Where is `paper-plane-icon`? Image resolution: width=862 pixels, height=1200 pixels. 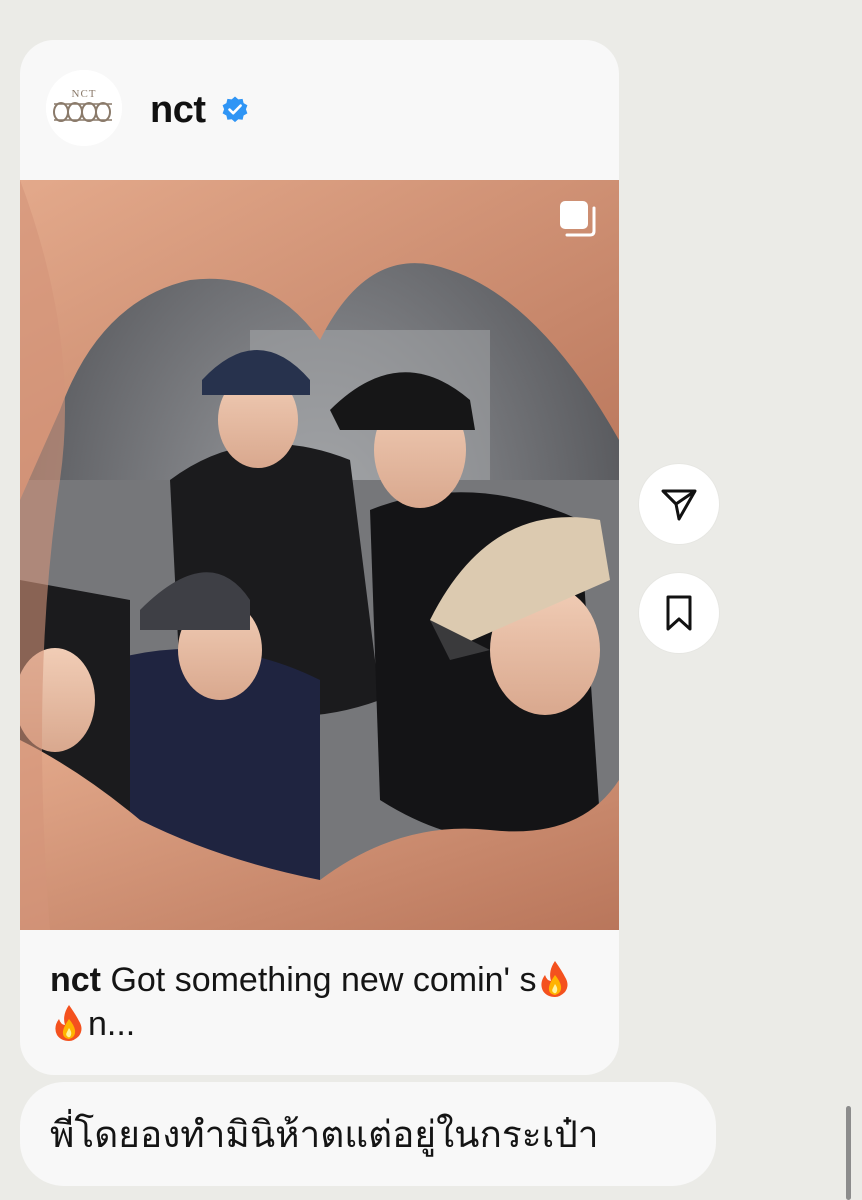 paper-plane-icon is located at coordinates (679, 505).